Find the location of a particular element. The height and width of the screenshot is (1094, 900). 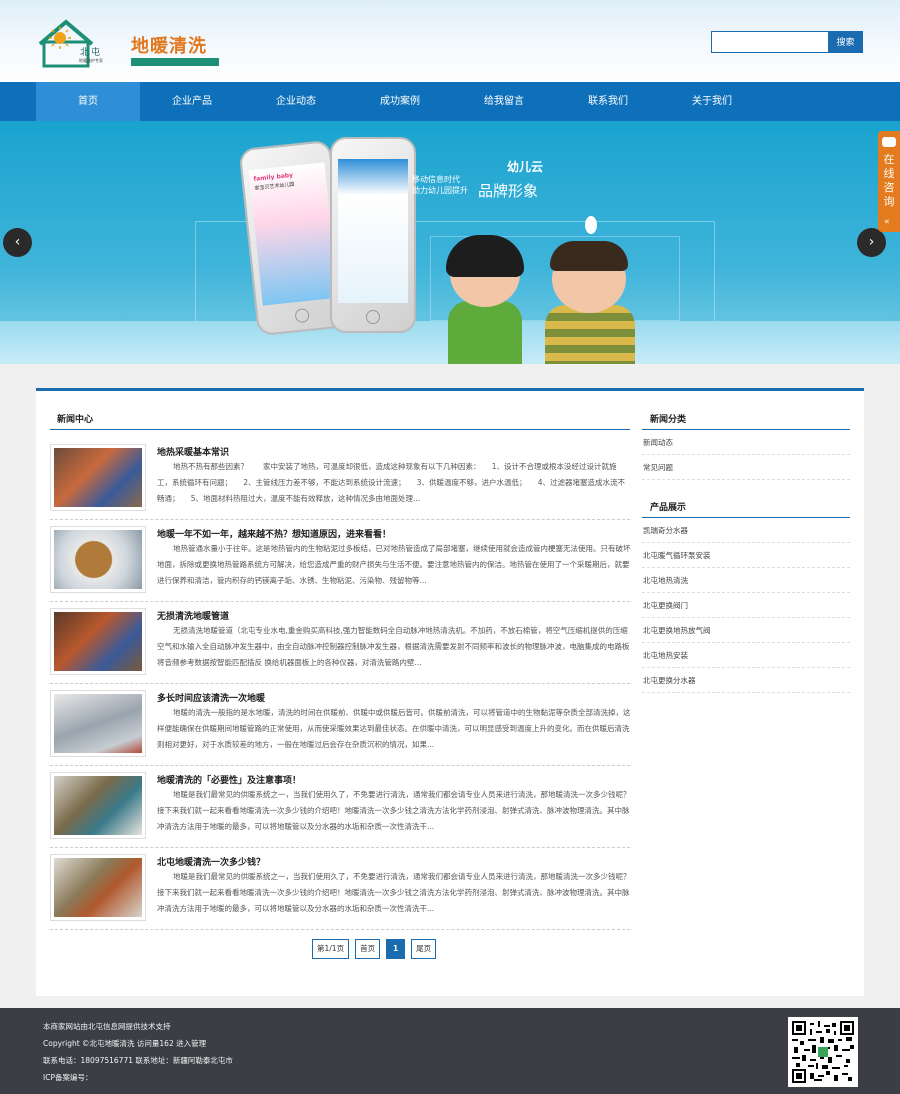

nav-item-news: 企业动态 is located at coordinates (296, 101).